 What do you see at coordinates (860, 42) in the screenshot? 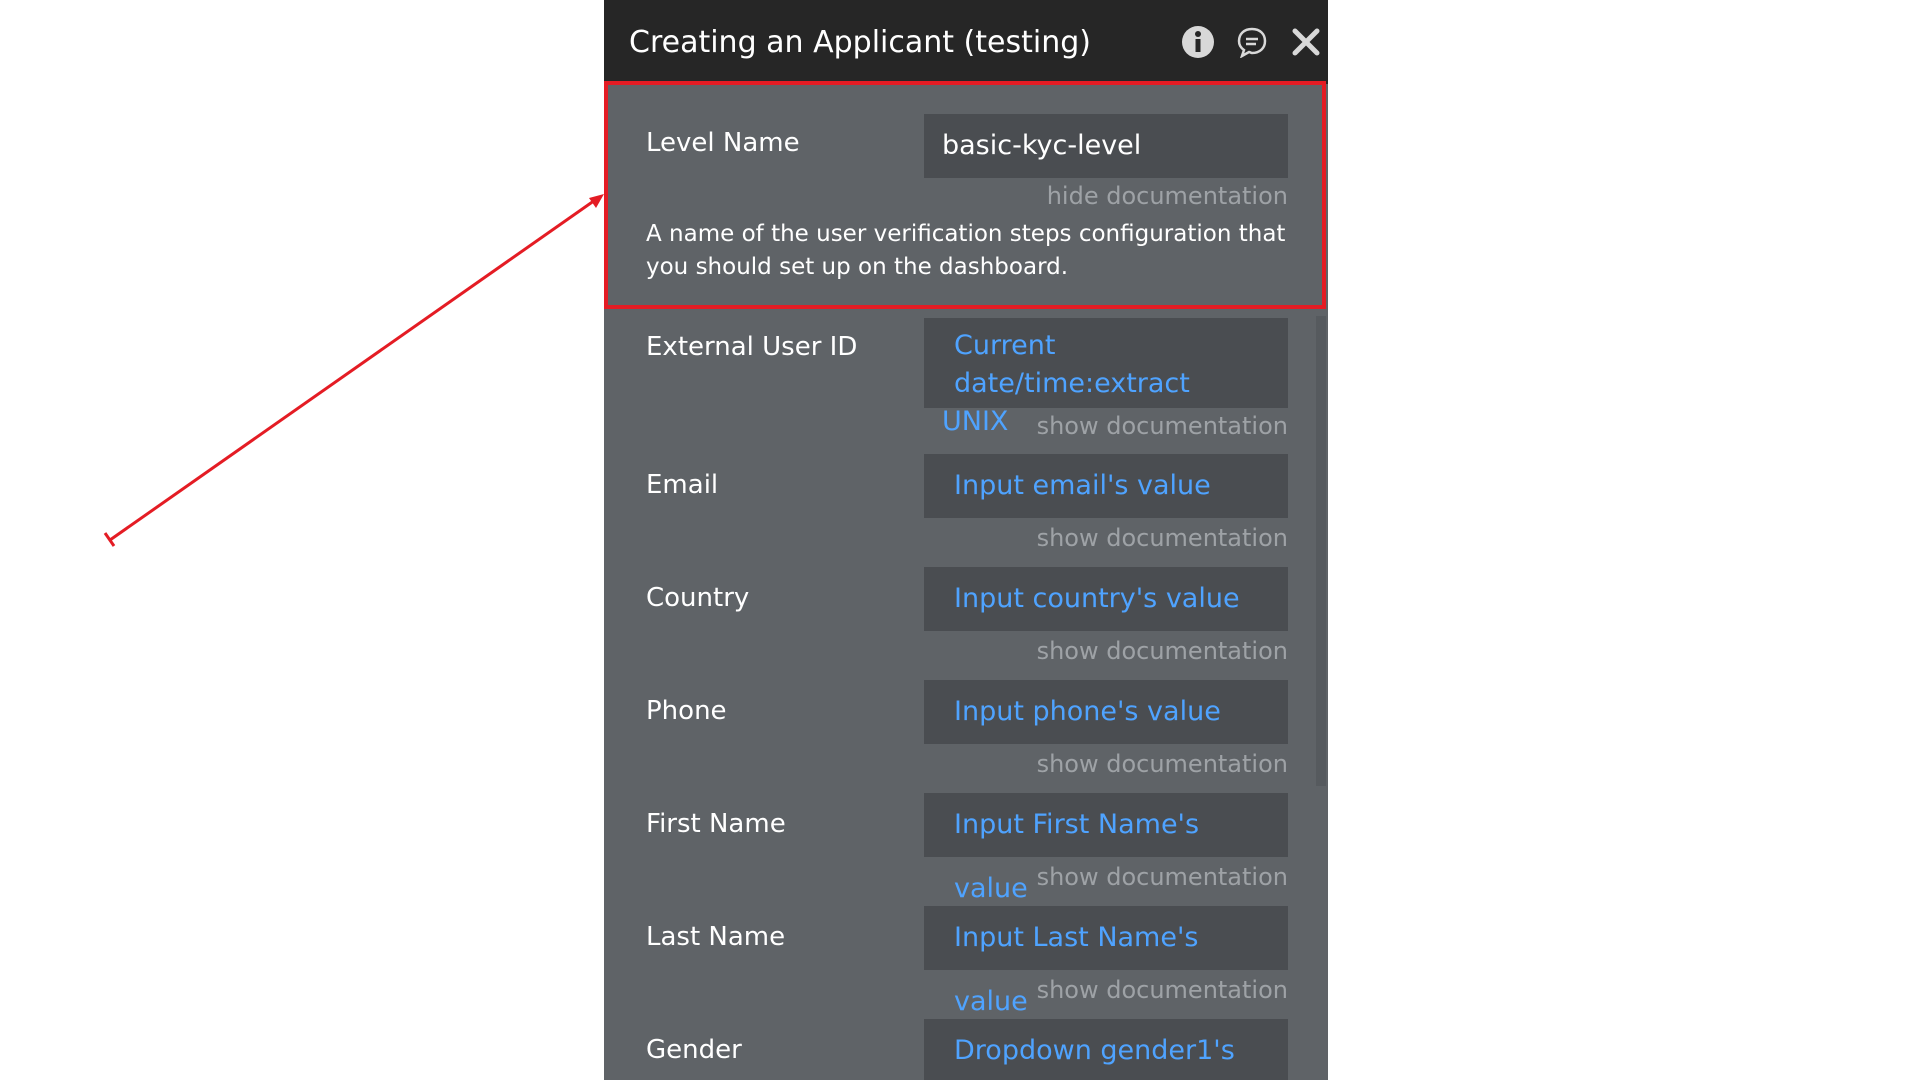
I see `panel-title: Creating an Applicant (testing)` at bounding box center [860, 42].